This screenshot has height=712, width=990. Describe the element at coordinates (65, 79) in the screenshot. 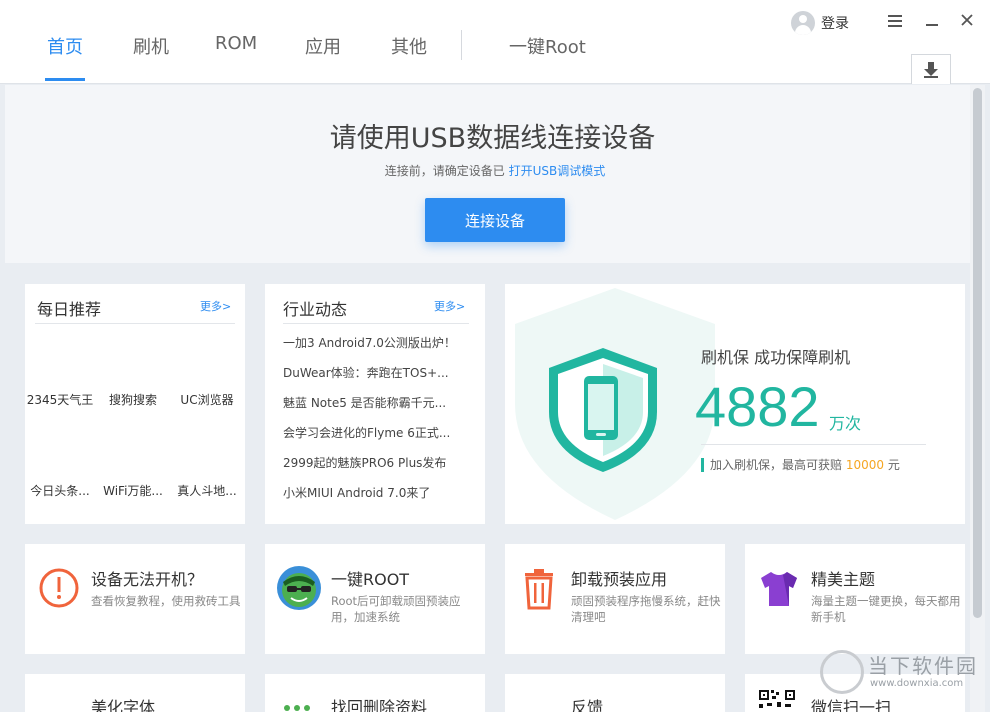

I see `active-tab-indicator` at that location.